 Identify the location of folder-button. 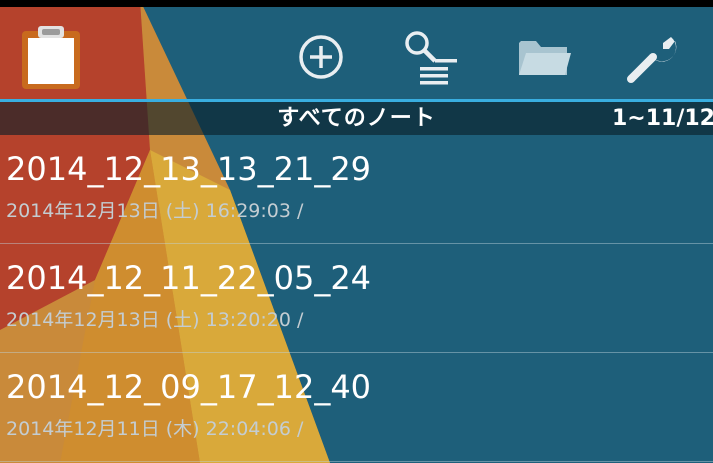
(544, 57).